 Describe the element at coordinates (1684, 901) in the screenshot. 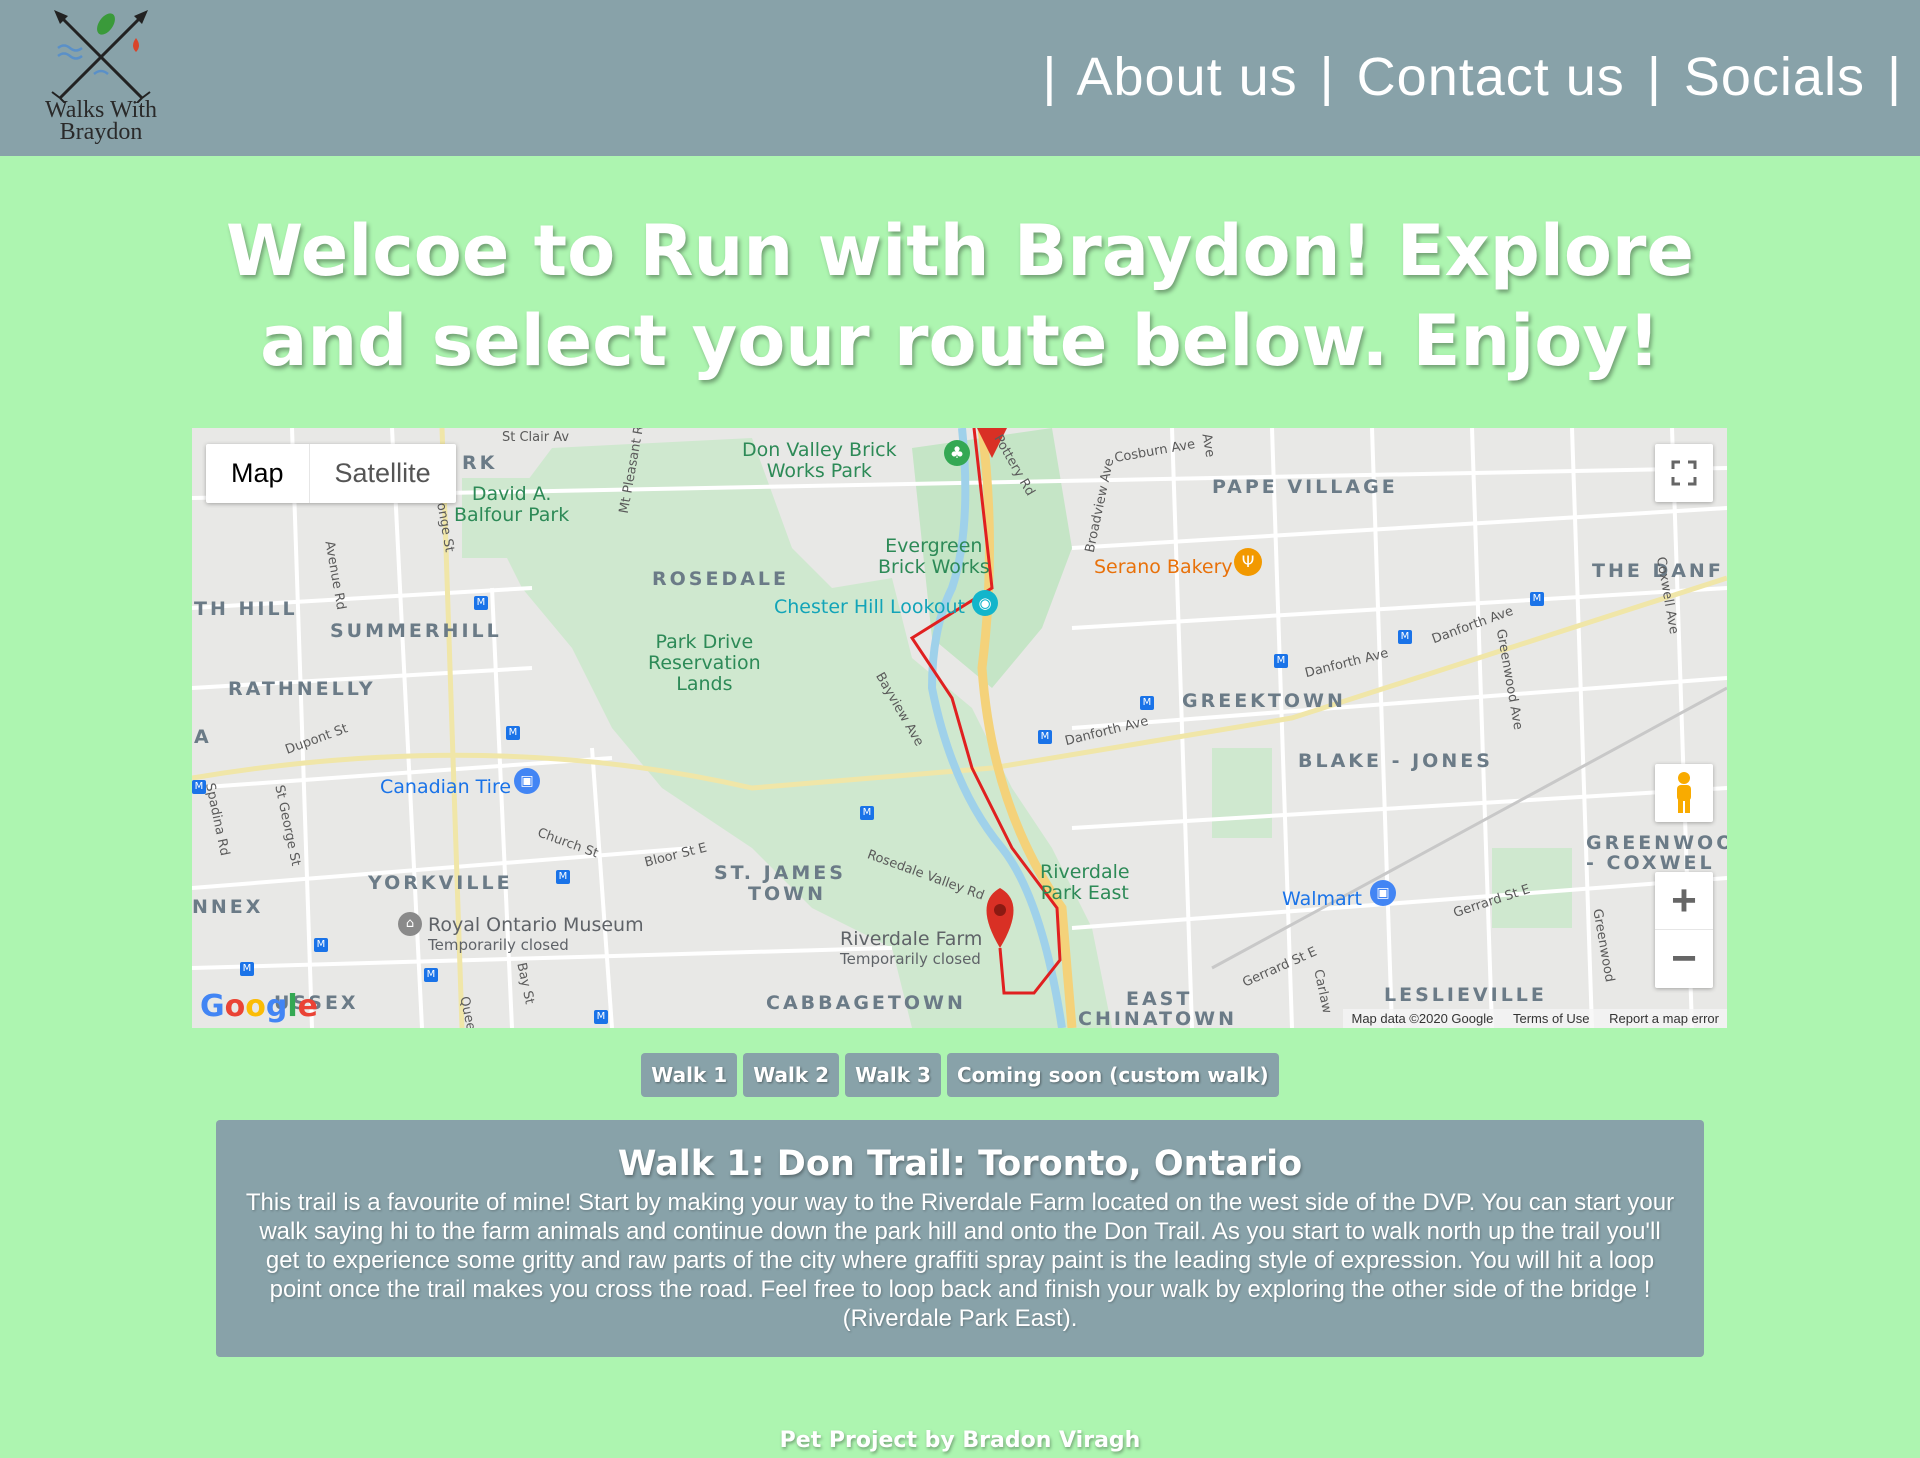

I see `zoom-in-button: +` at that location.